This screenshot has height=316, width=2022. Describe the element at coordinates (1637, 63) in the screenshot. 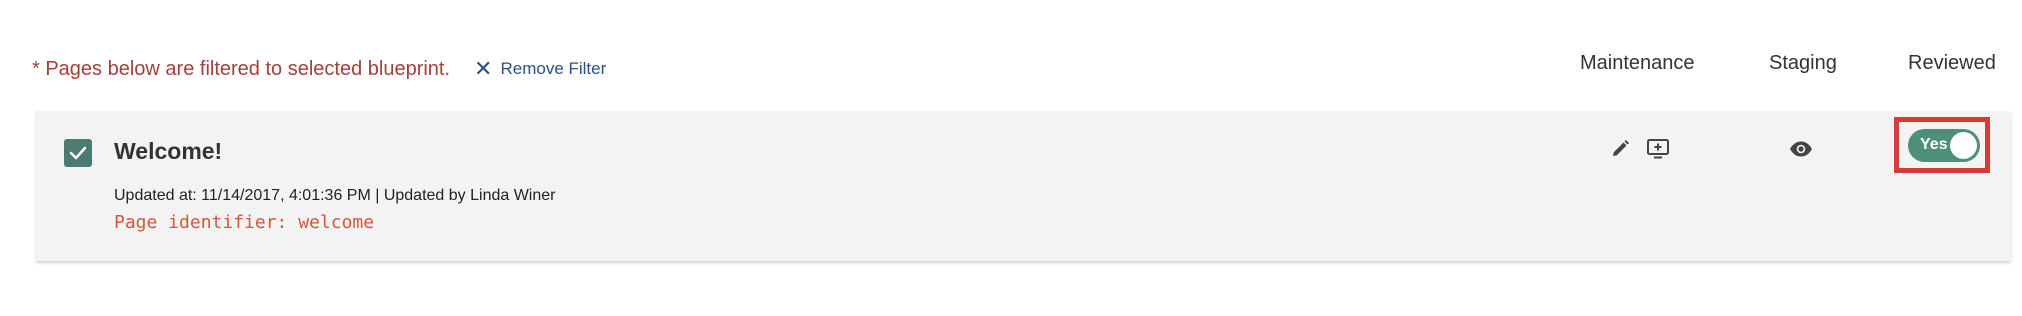

I see `column-header-maintenance: Maintenance` at that location.